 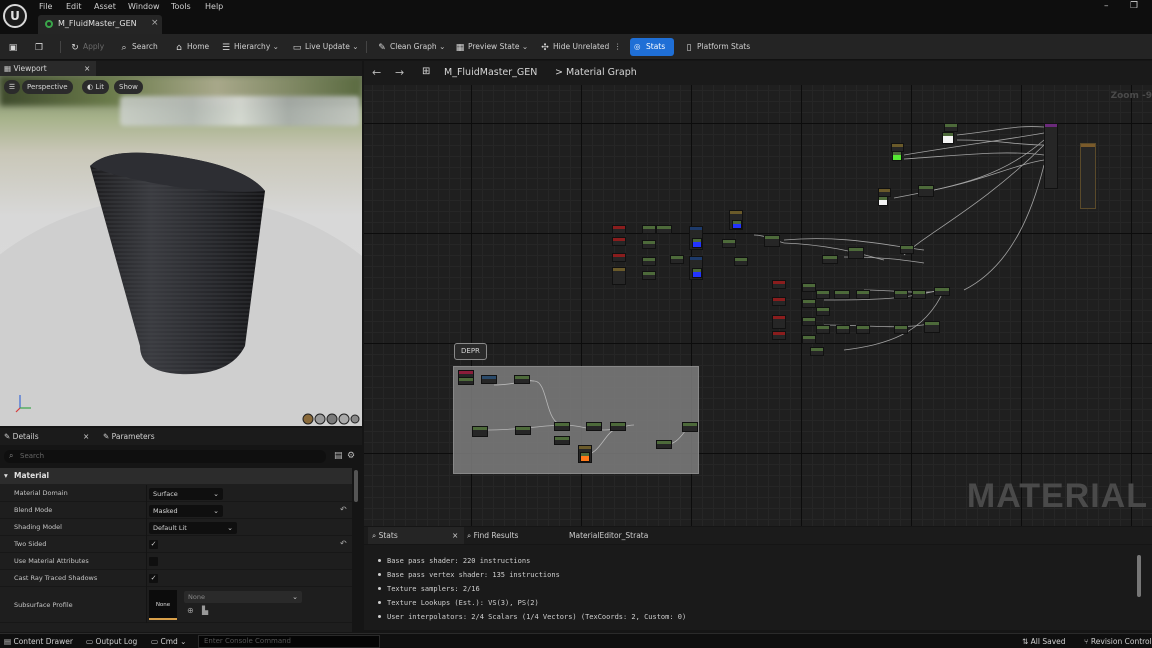 What do you see at coordinates (289, 641) in the screenshot?
I see `console-command-input: Enter Console Command` at bounding box center [289, 641].